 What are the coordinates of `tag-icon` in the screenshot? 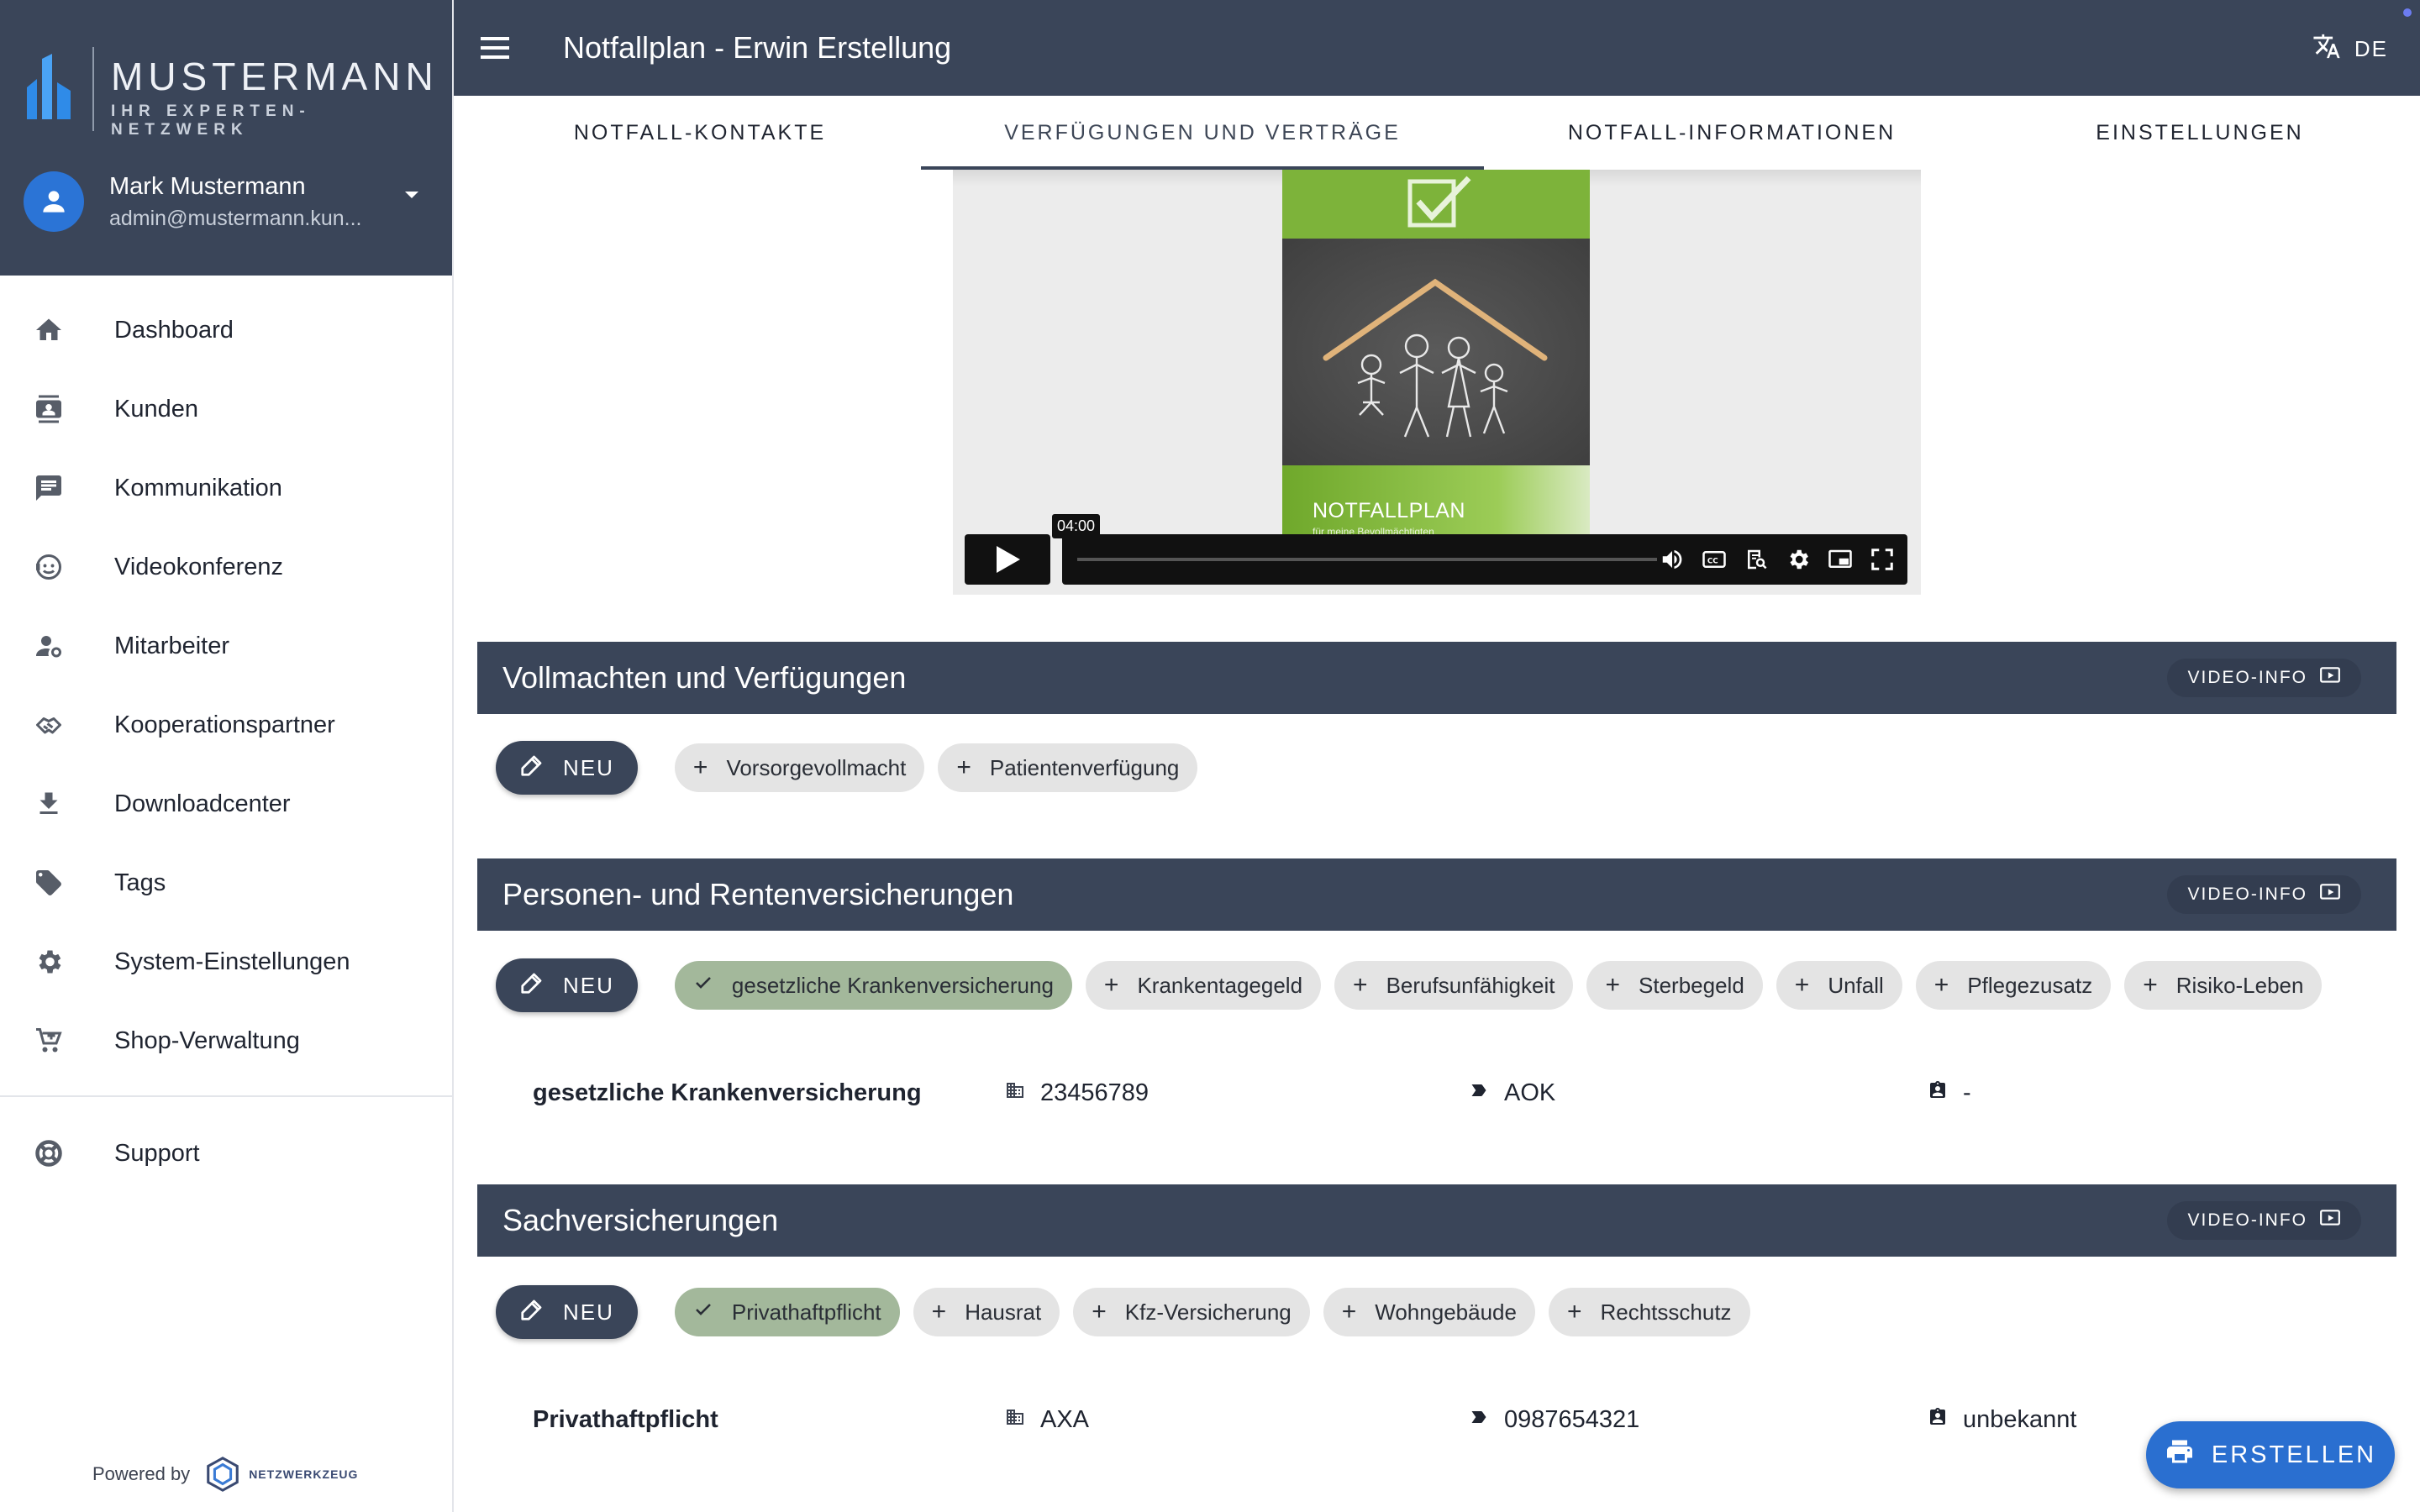 It's located at (49, 883).